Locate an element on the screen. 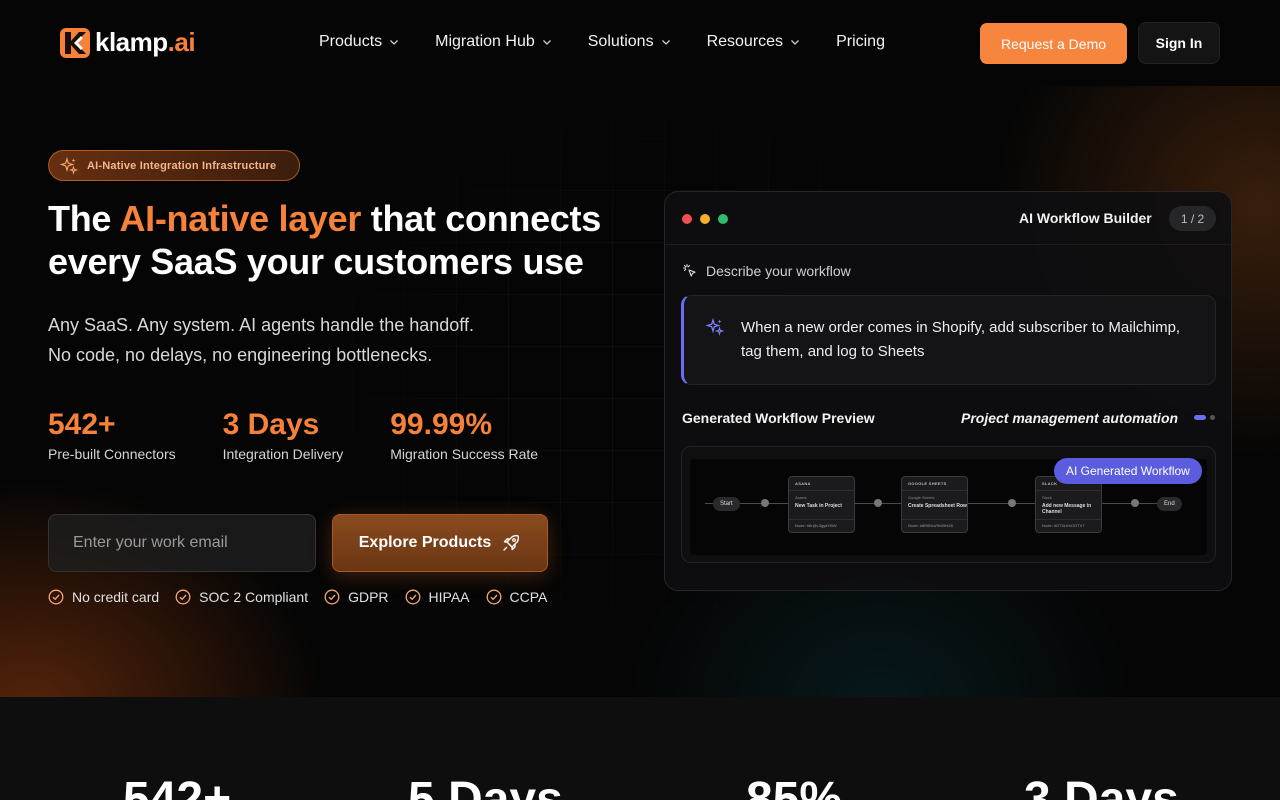  yellow-dot-icon is located at coordinates (705, 219).